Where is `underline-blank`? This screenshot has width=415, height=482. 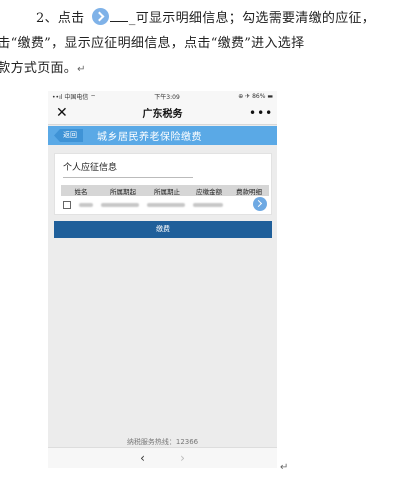 underline-blank is located at coordinates (118, 17).